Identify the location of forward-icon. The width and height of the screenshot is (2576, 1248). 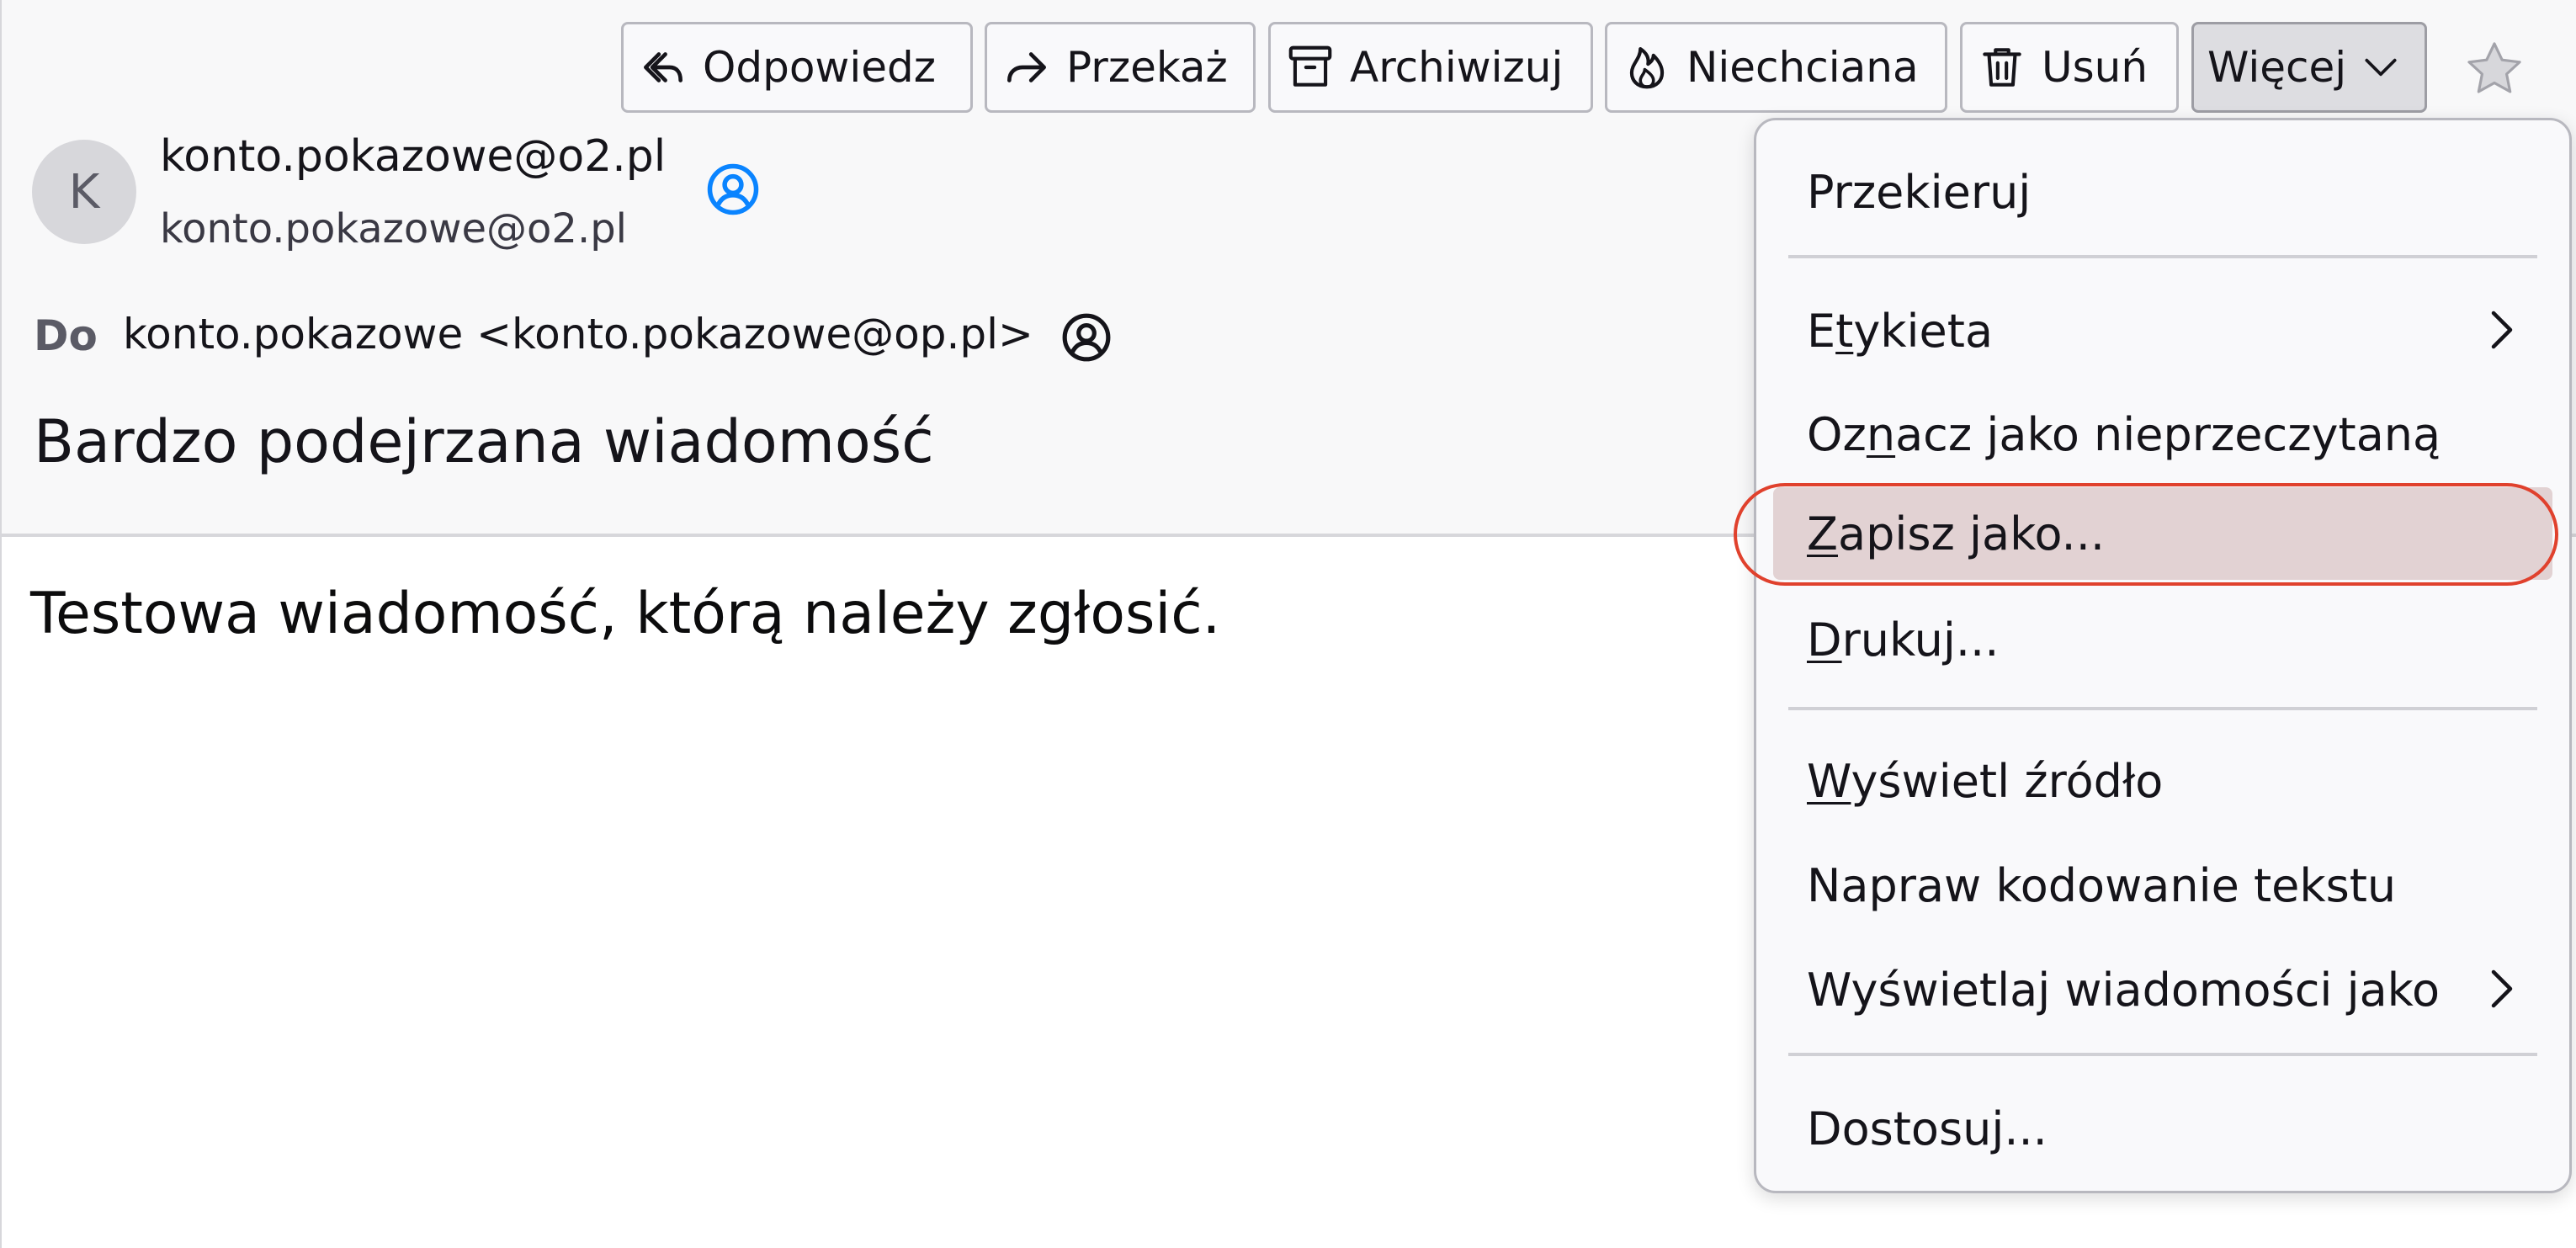
(1026, 67).